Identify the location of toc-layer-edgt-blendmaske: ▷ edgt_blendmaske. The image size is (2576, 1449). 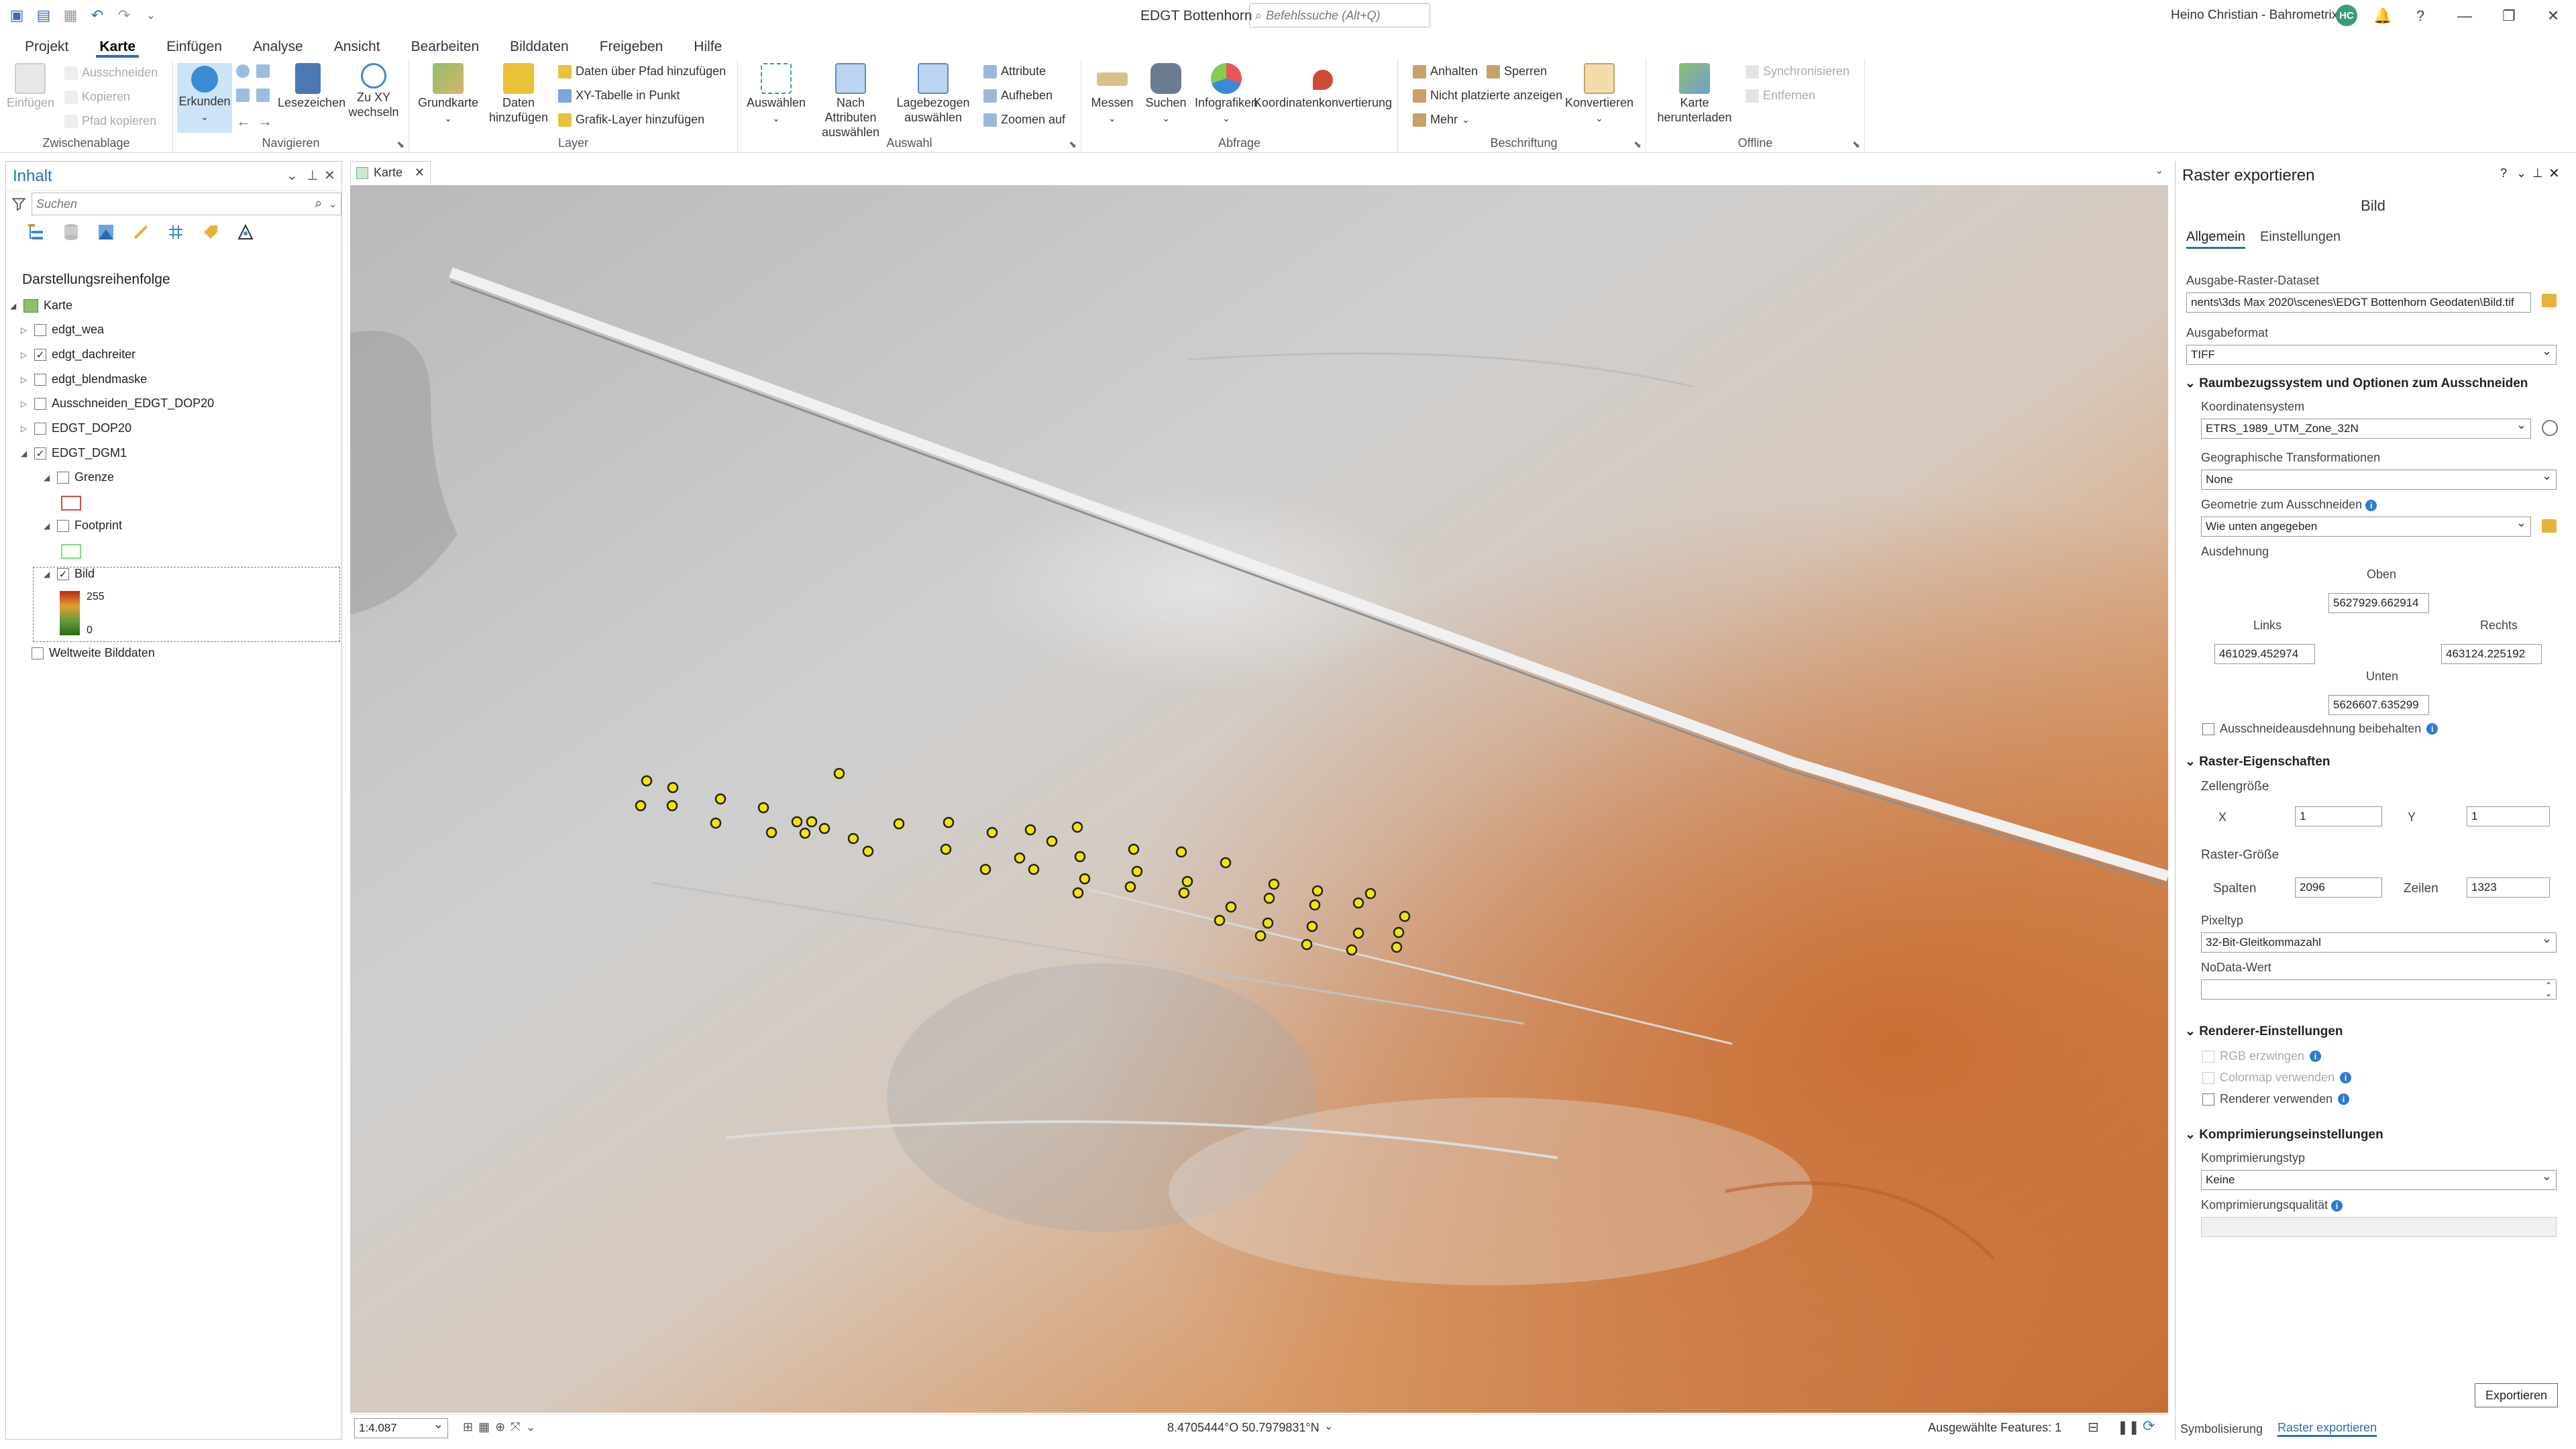
(84, 379).